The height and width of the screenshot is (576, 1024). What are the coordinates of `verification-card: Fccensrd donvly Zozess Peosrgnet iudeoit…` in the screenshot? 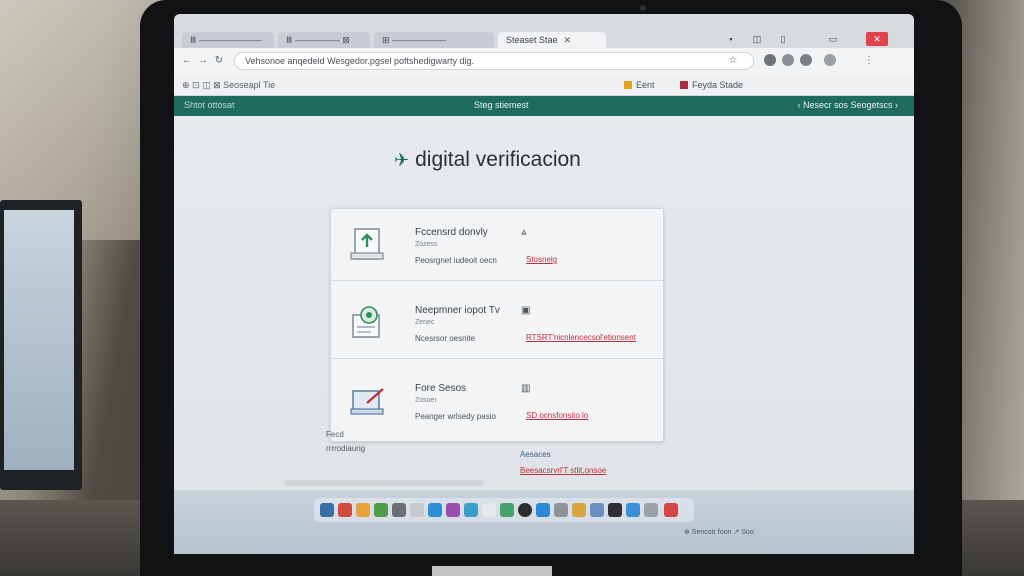 It's located at (497, 325).